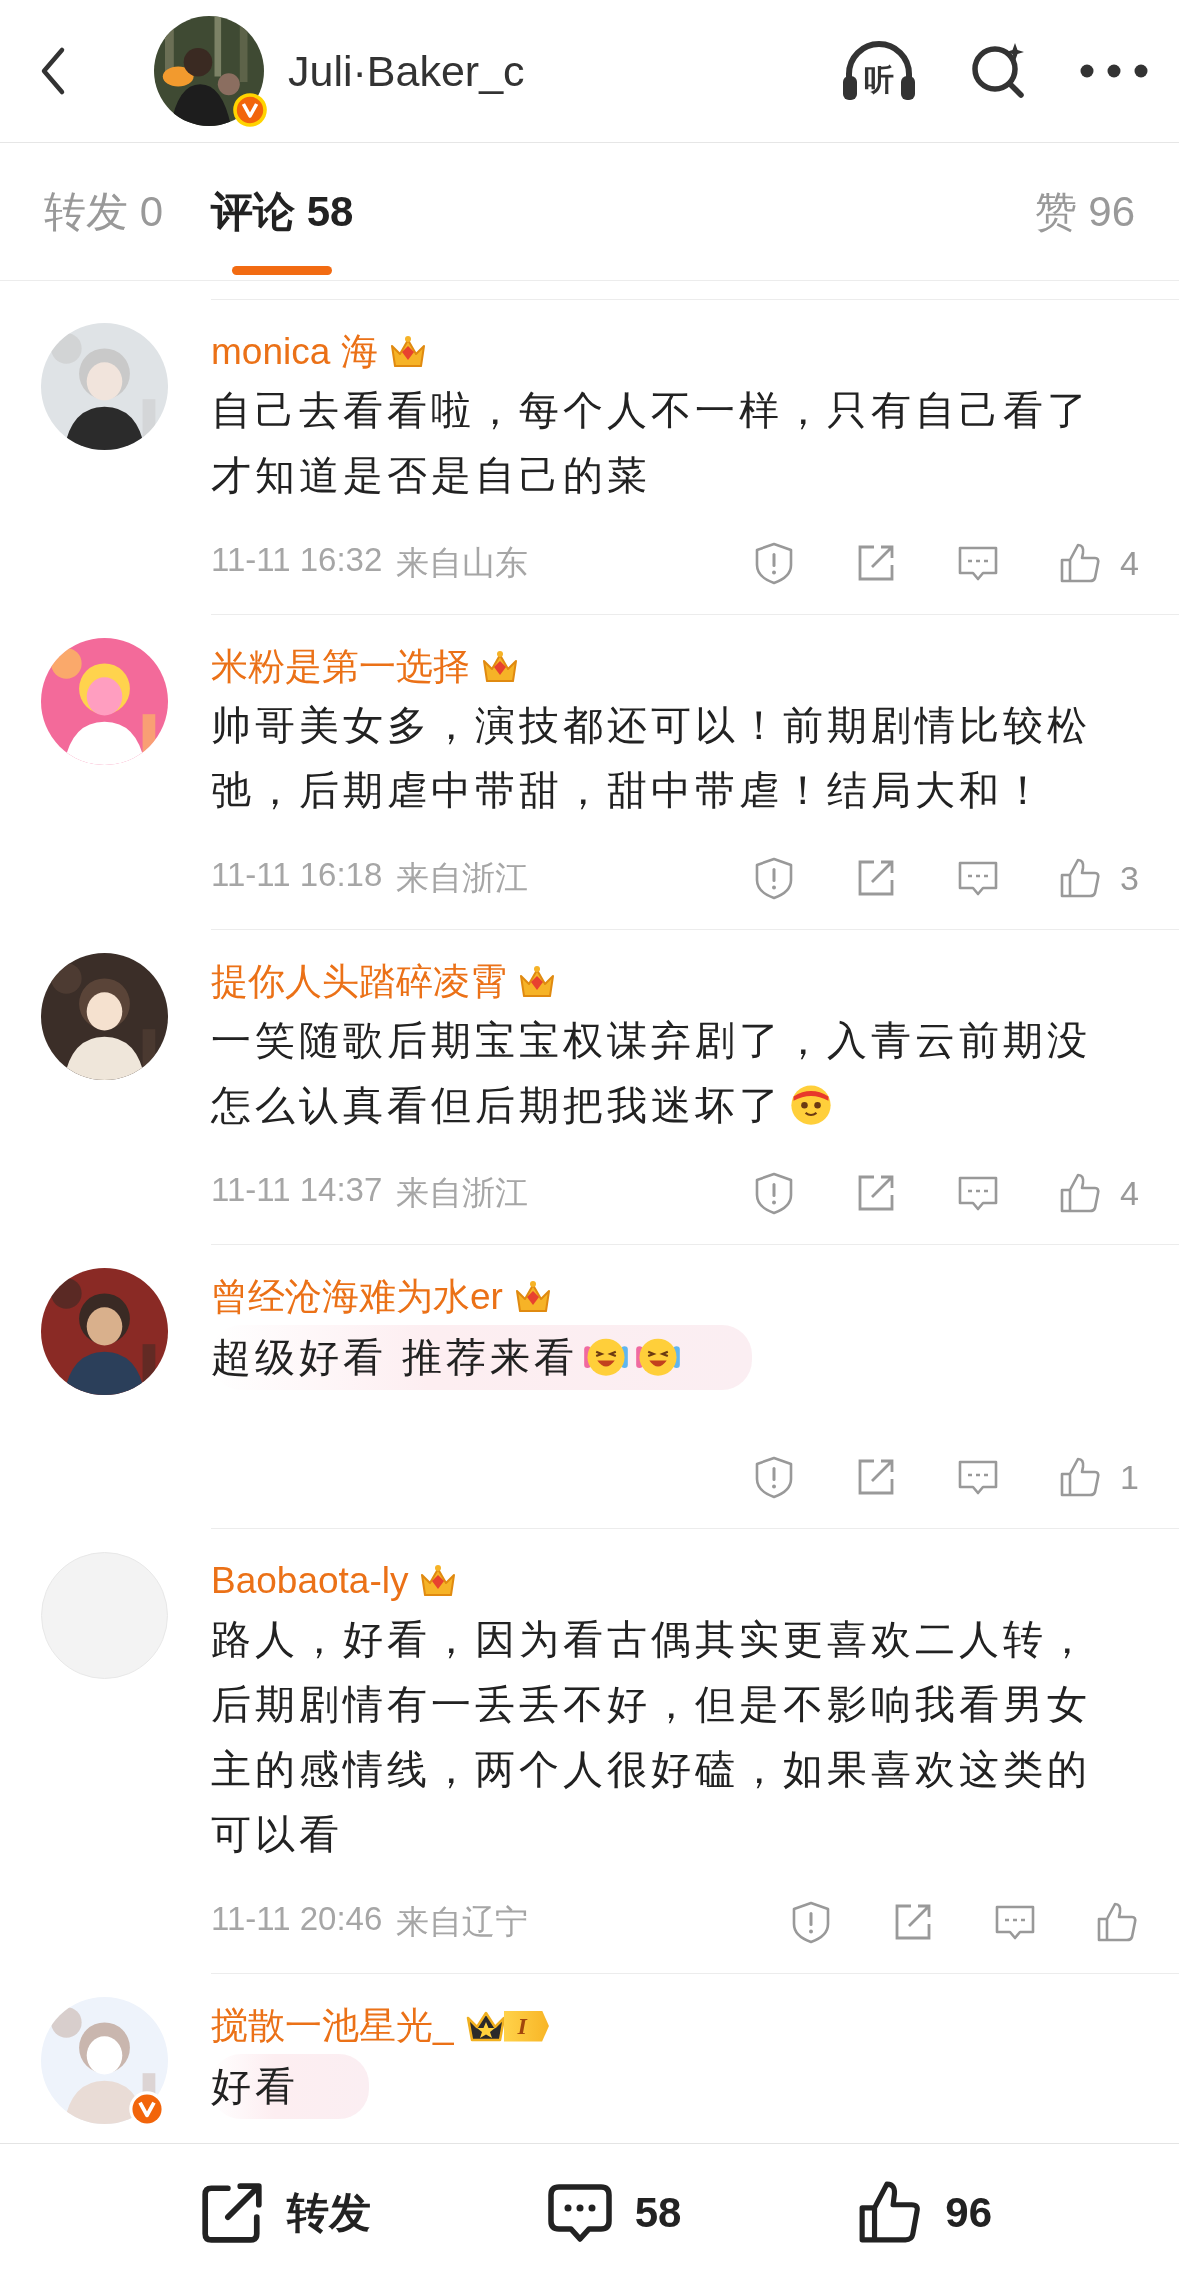  I want to click on commenter-name: 曾经沧海难为水er, so click(357, 1297).